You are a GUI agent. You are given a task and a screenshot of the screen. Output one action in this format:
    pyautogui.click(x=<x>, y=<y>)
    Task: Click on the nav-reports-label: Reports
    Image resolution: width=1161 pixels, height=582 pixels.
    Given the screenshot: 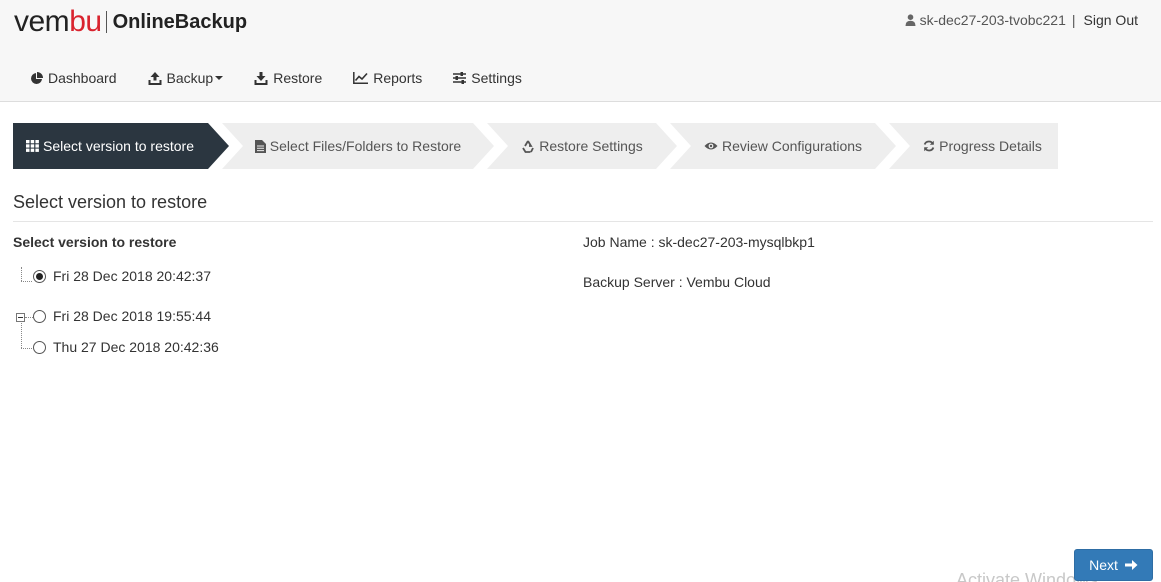 What is the action you would take?
    pyautogui.click(x=398, y=78)
    